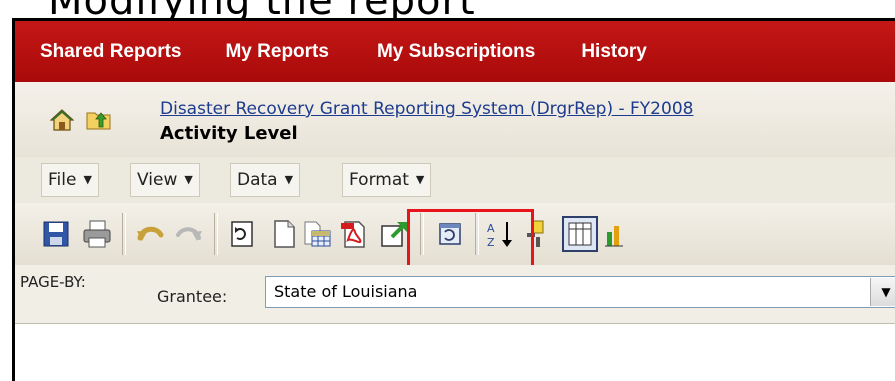  What do you see at coordinates (53, 282) in the screenshot?
I see `page-by-label: PAGE-BY:` at bounding box center [53, 282].